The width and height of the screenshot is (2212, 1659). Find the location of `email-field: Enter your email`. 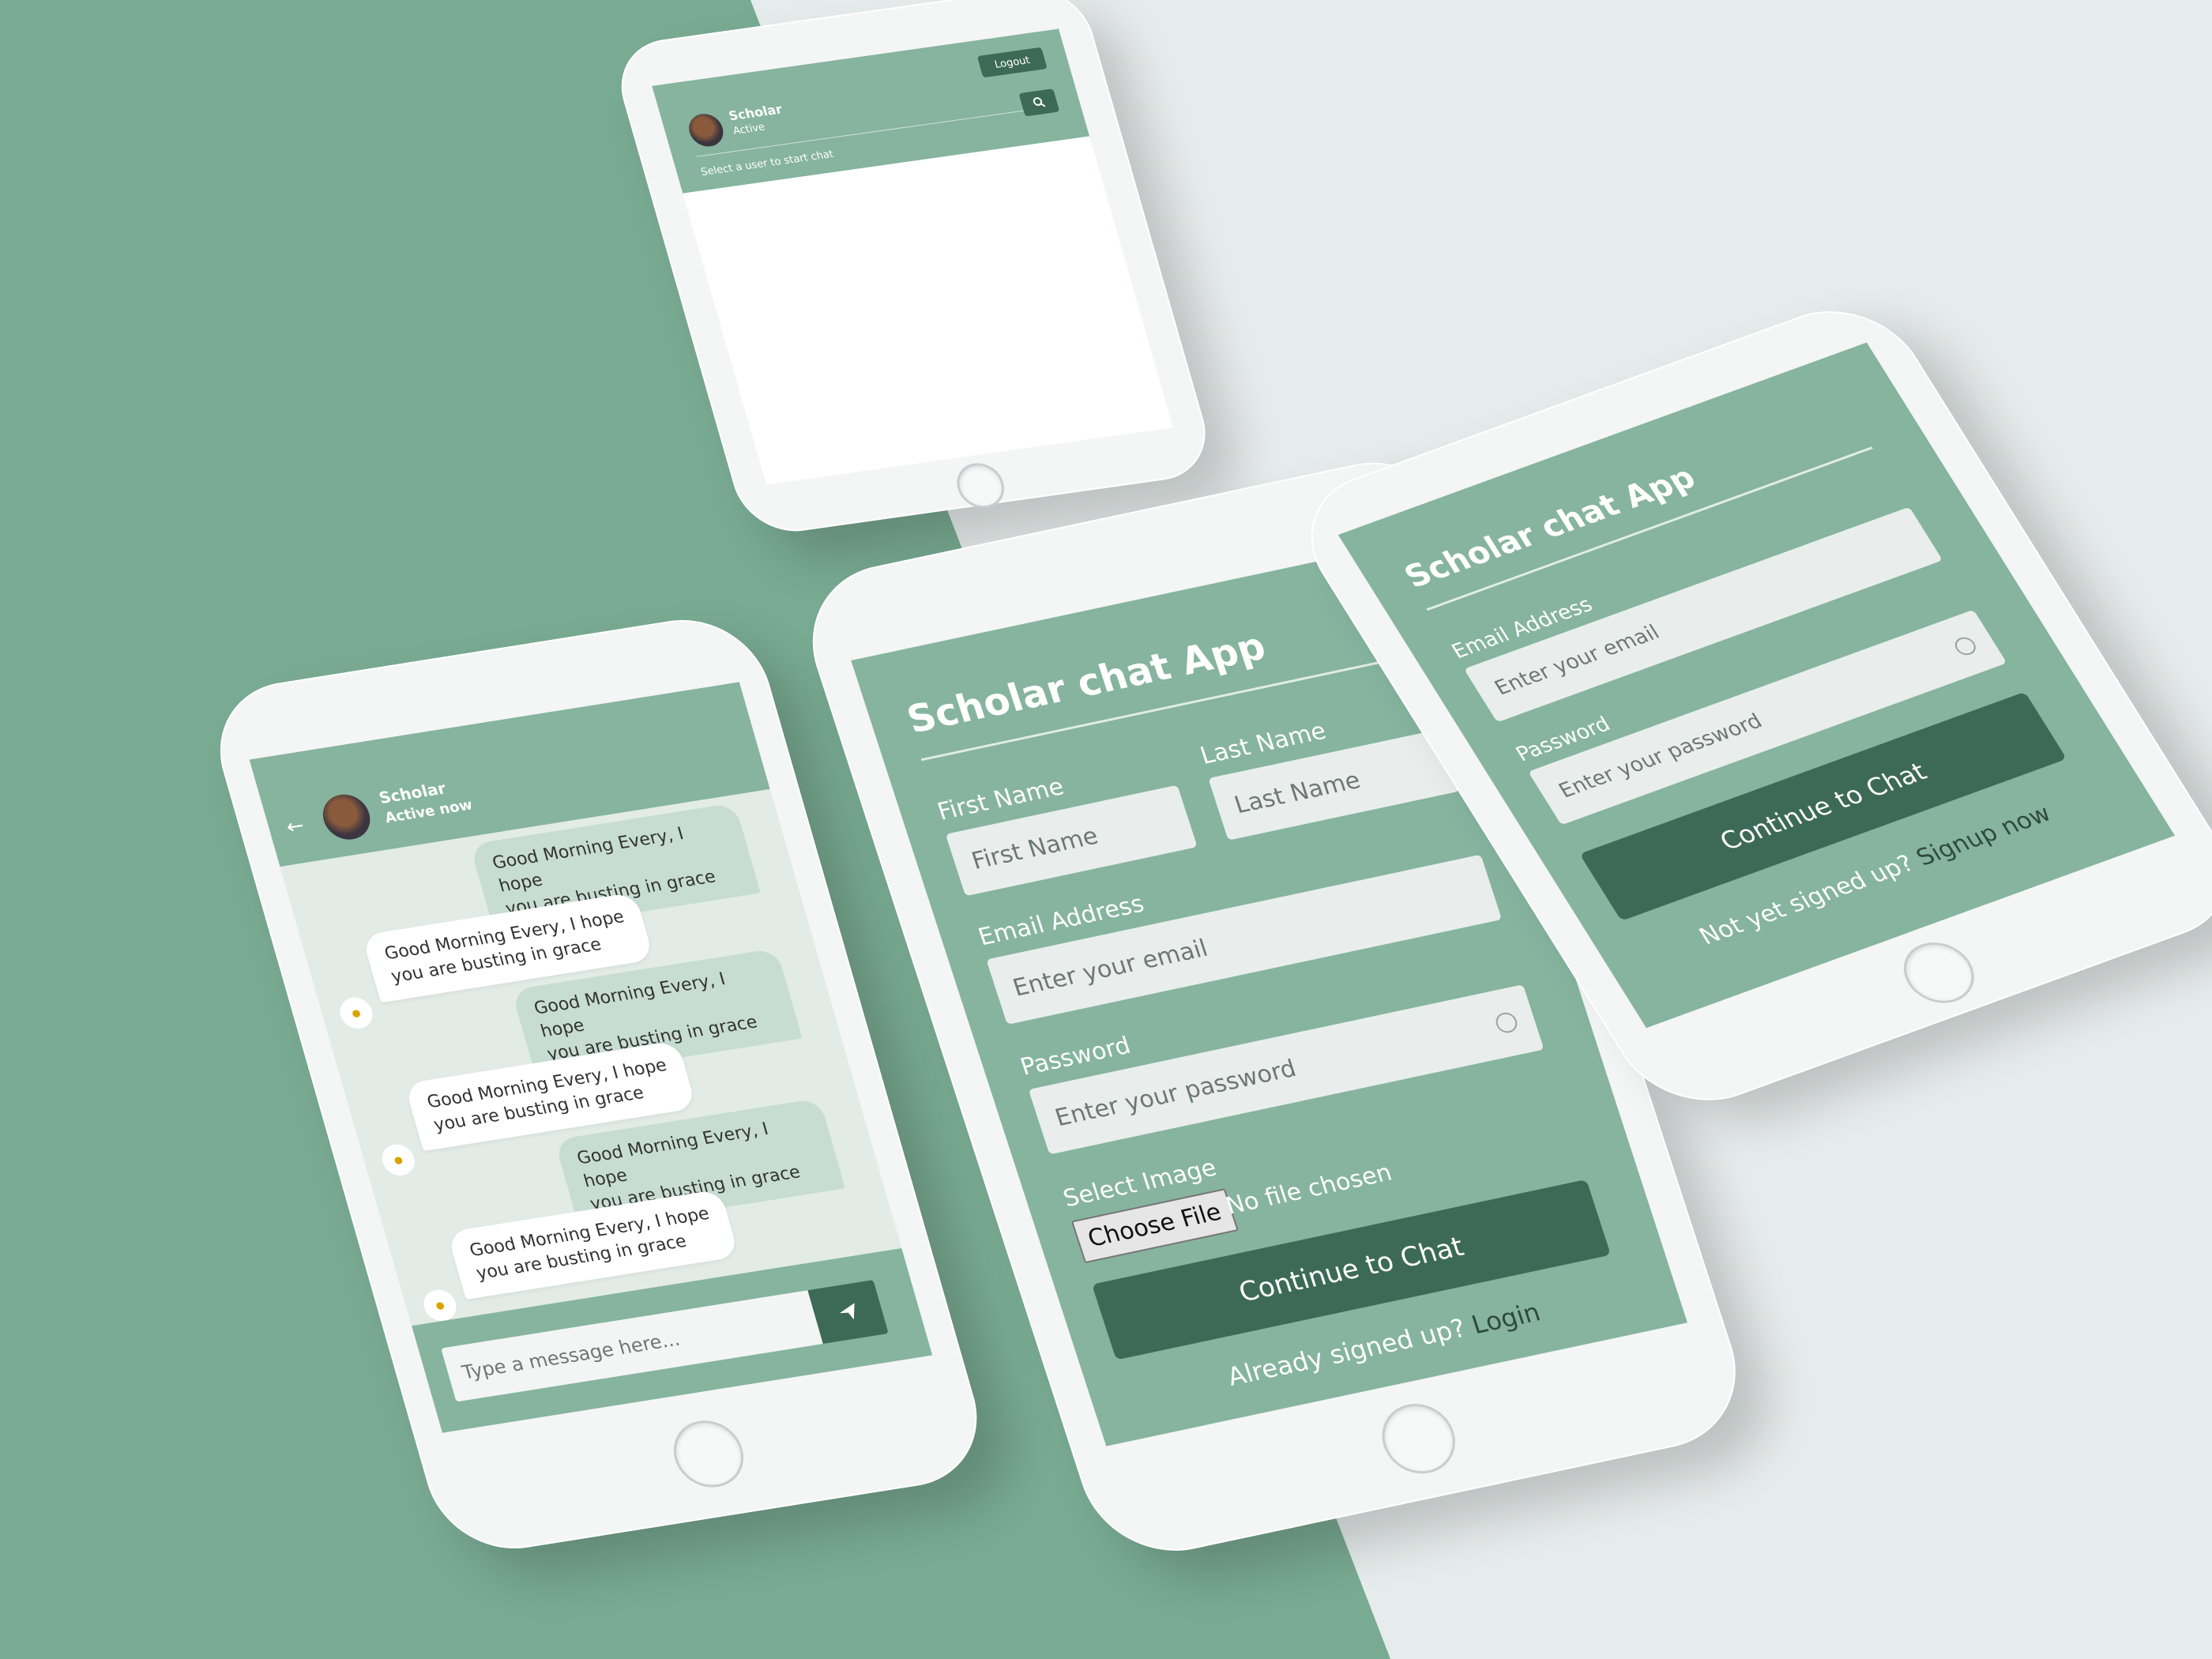

email-field: Enter your email is located at coordinates (1245, 939).